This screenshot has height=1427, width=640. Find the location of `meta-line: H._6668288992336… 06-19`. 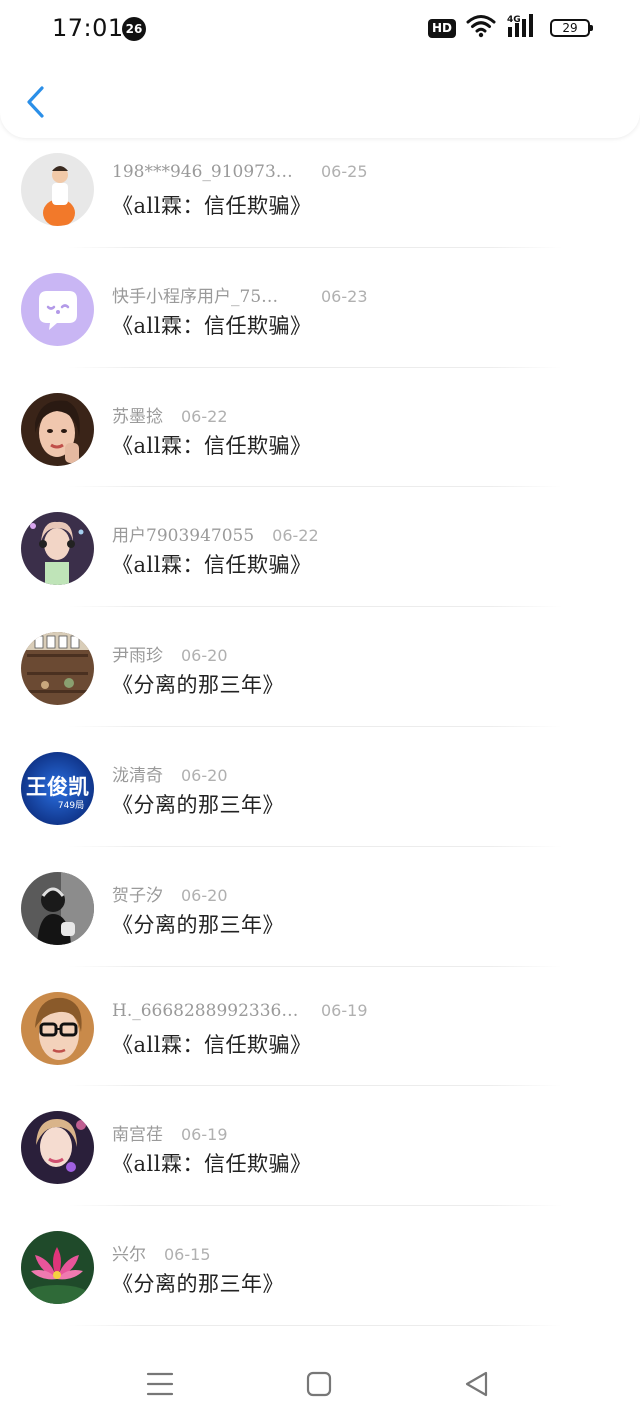

meta-line: H._6668288992336… 06-19 is located at coordinates (240, 1013).